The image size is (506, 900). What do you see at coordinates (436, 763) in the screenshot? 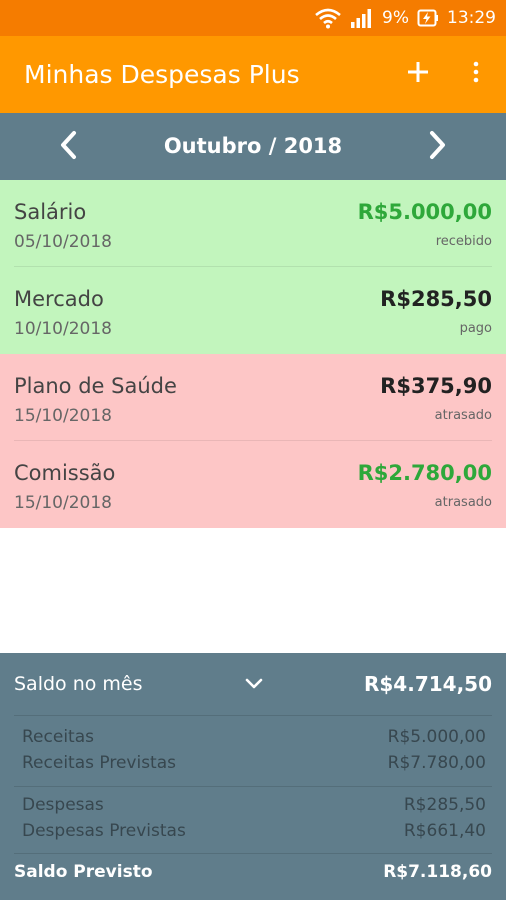
I see `summary-row-value: R$7.780,00` at bounding box center [436, 763].